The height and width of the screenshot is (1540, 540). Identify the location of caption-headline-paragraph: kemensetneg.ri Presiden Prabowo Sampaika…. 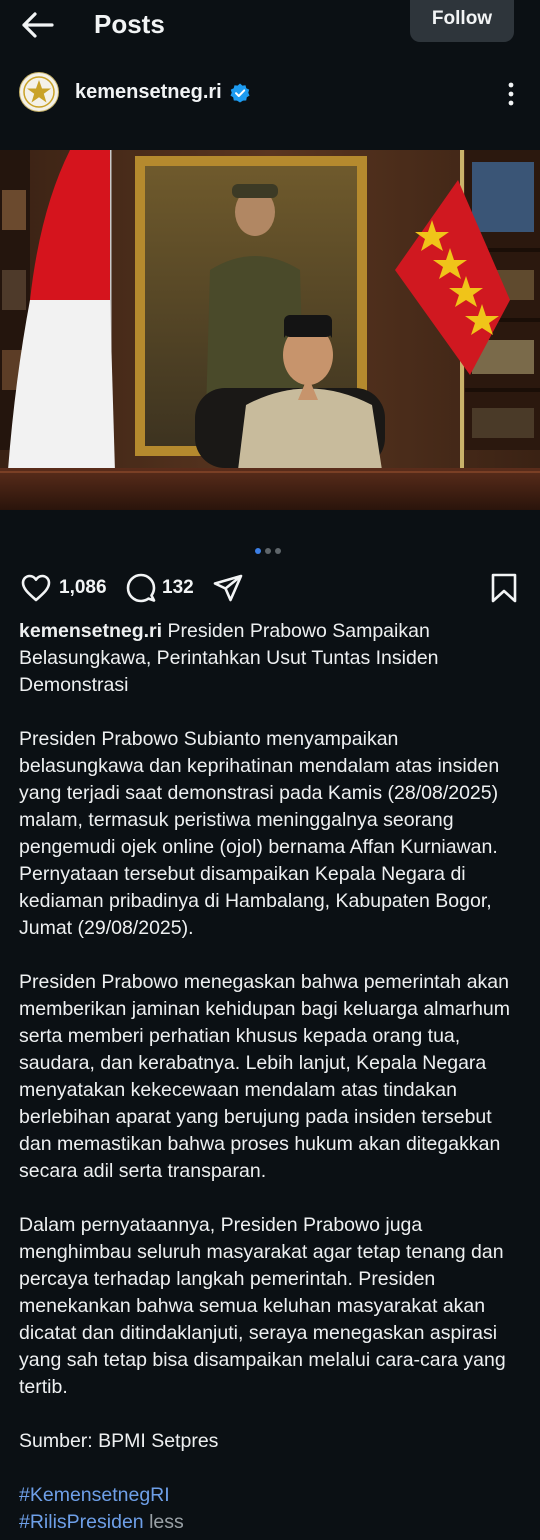
(271, 658).